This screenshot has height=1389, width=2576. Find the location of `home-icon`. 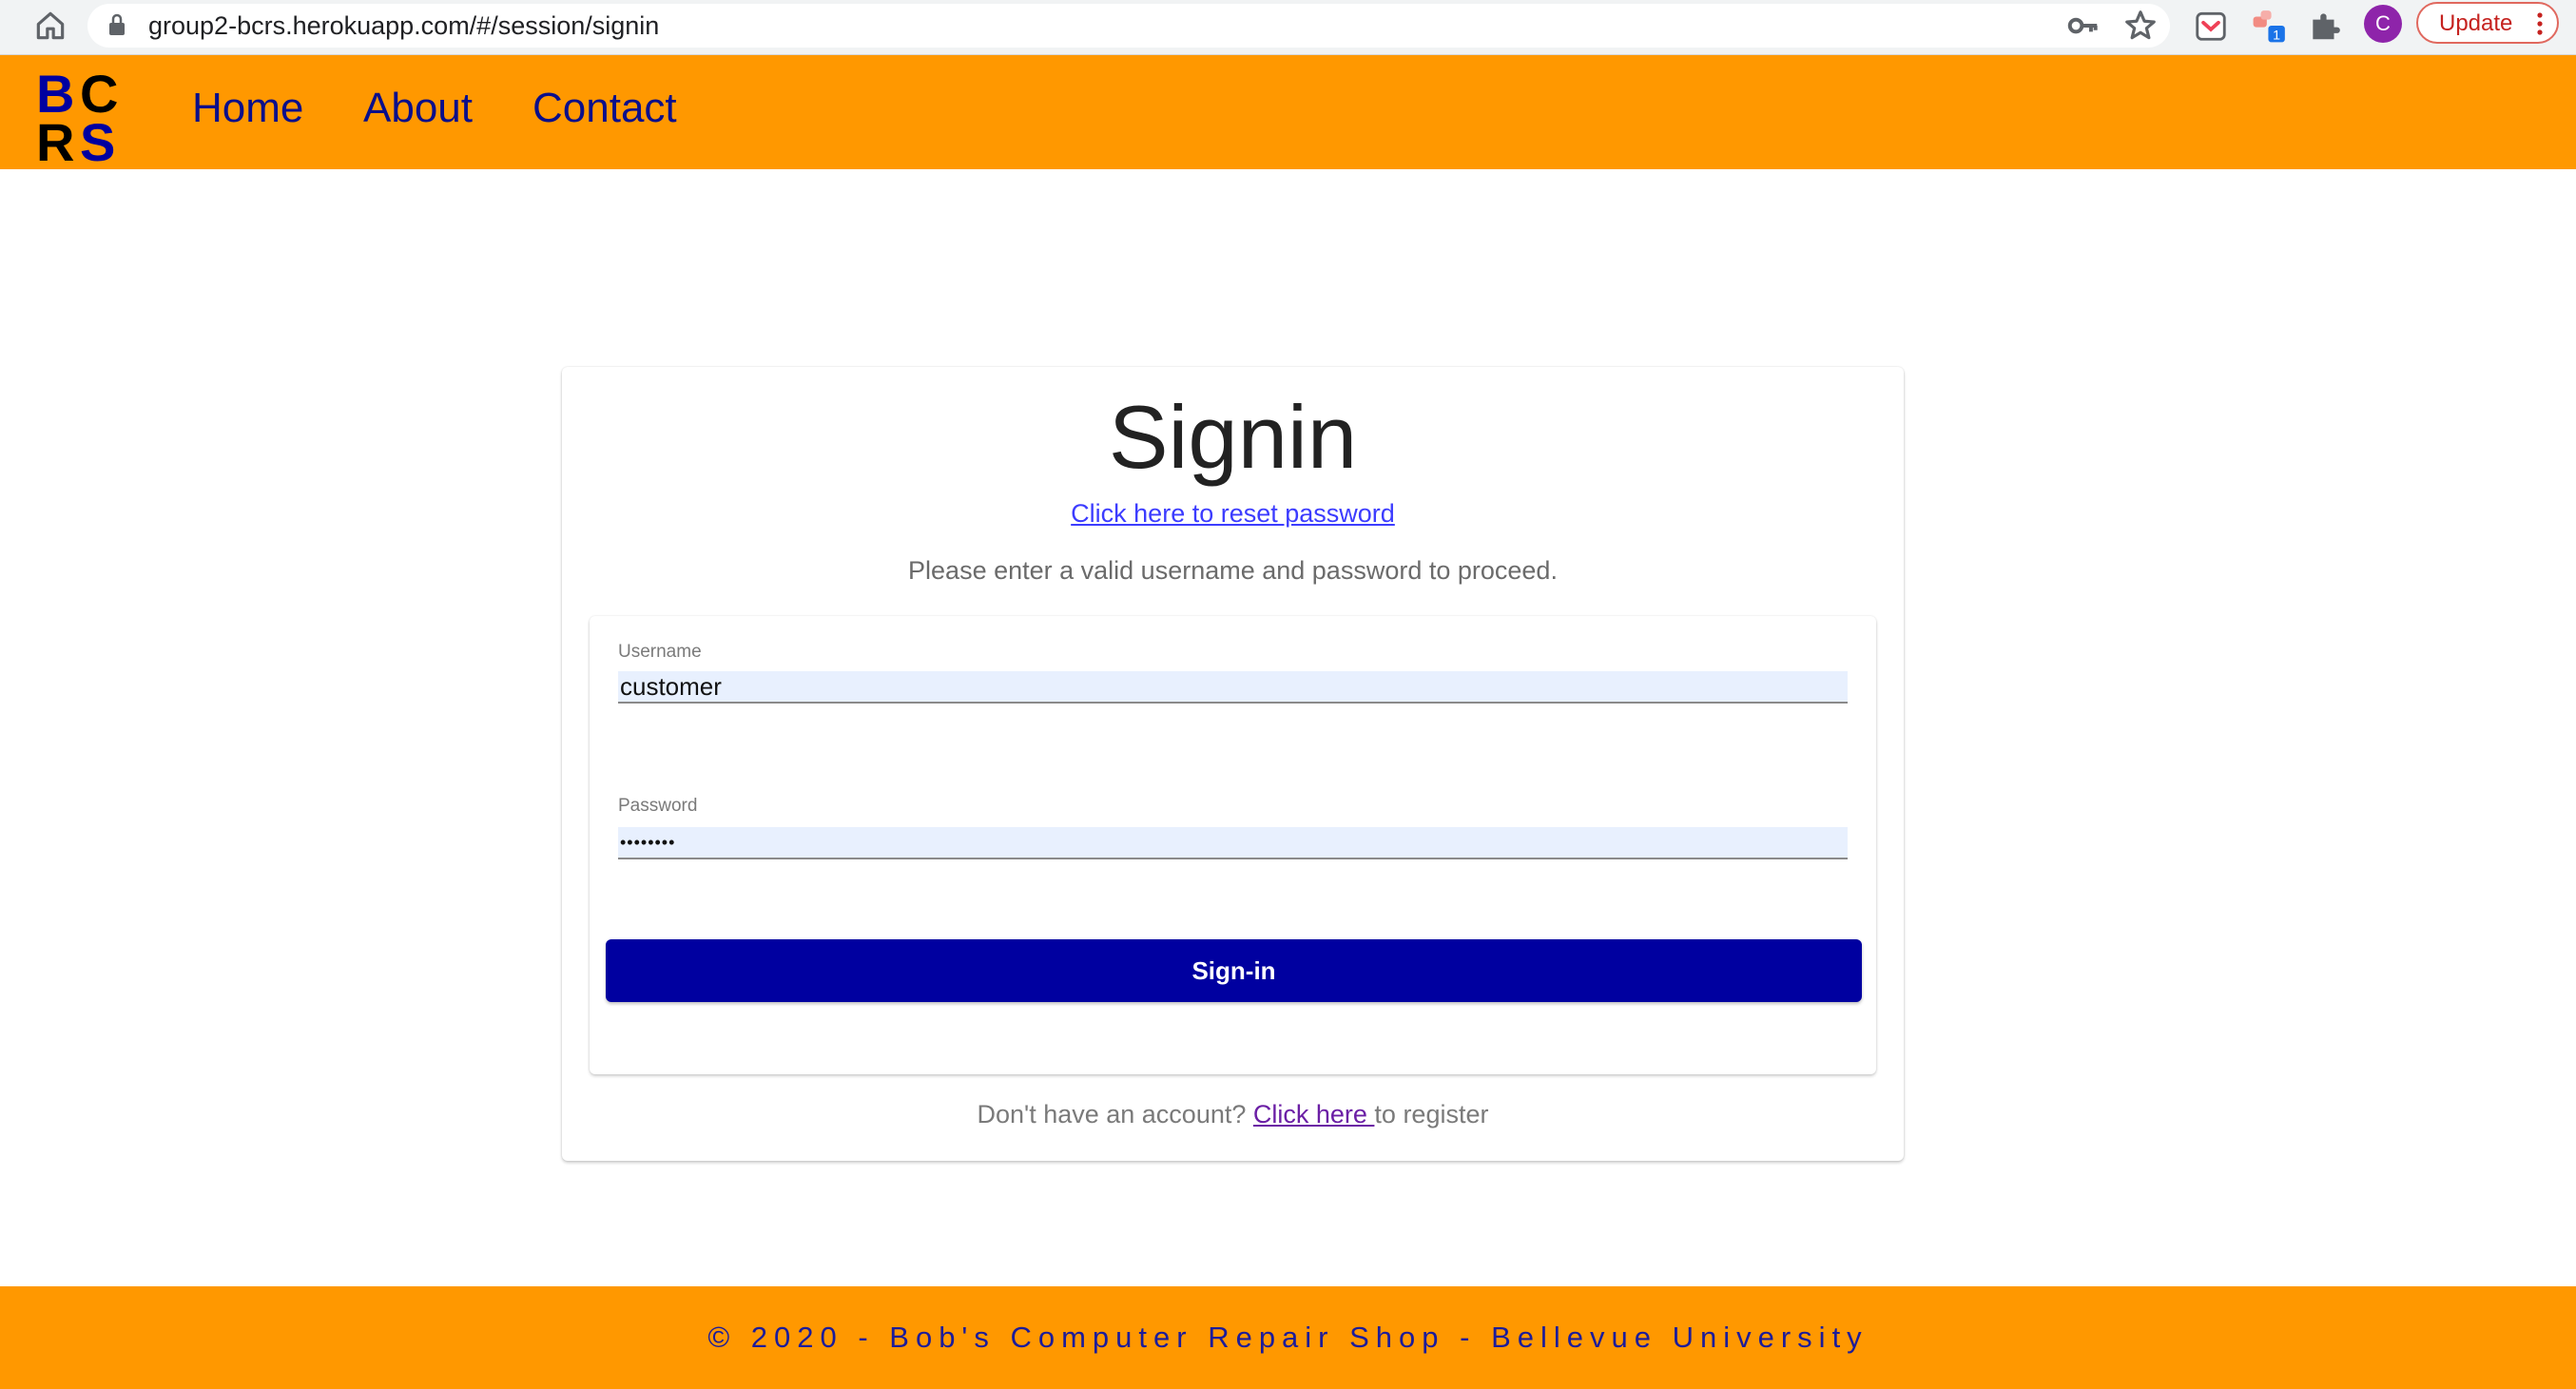

home-icon is located at coordinates (50, 26).